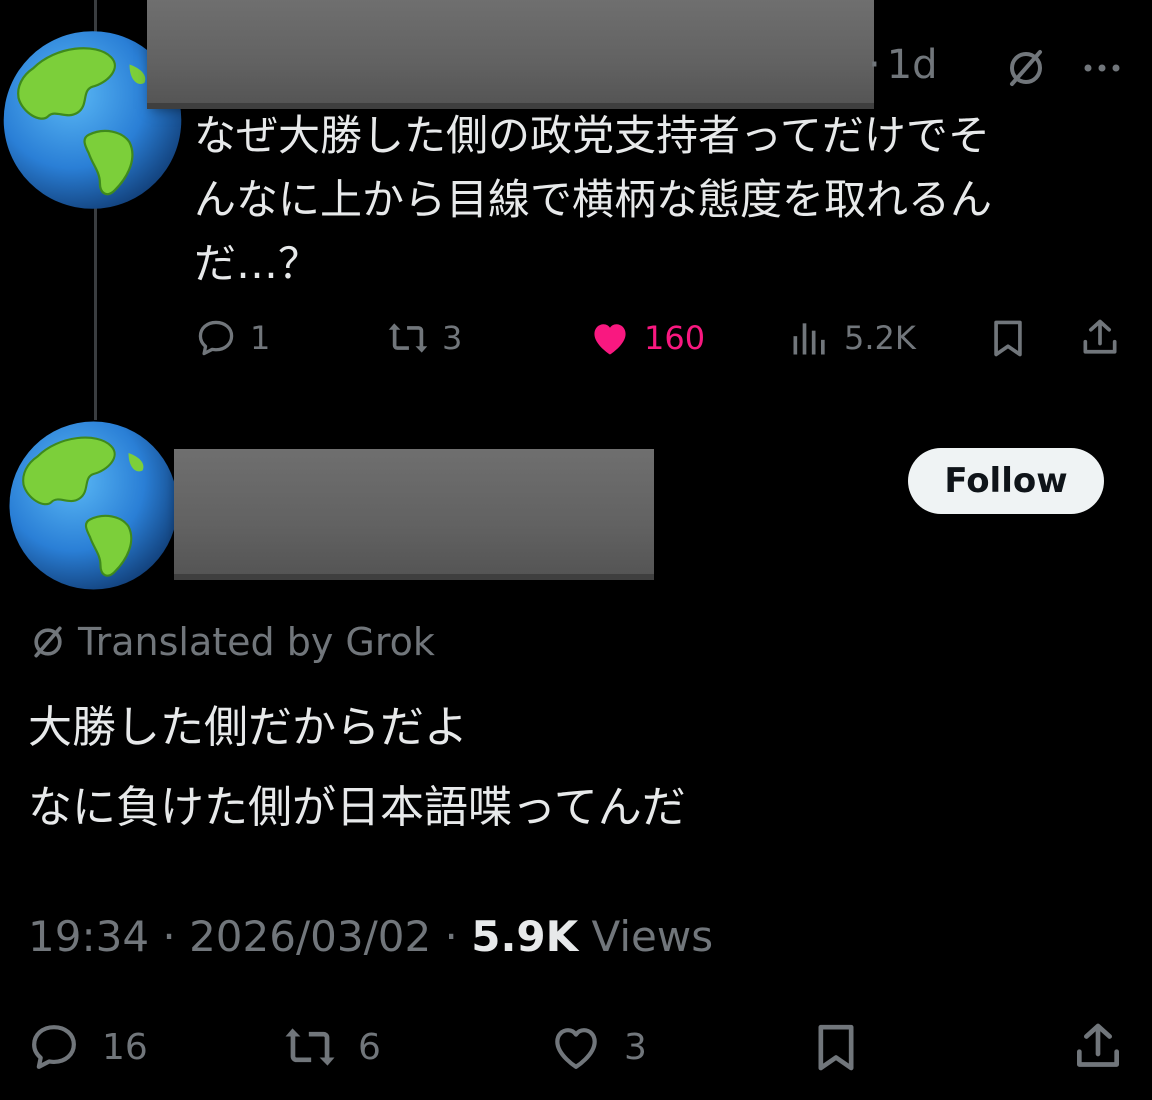 This screenshot has height=1100, width=1152. I want to click on views-label: Views, so click(646, 936).